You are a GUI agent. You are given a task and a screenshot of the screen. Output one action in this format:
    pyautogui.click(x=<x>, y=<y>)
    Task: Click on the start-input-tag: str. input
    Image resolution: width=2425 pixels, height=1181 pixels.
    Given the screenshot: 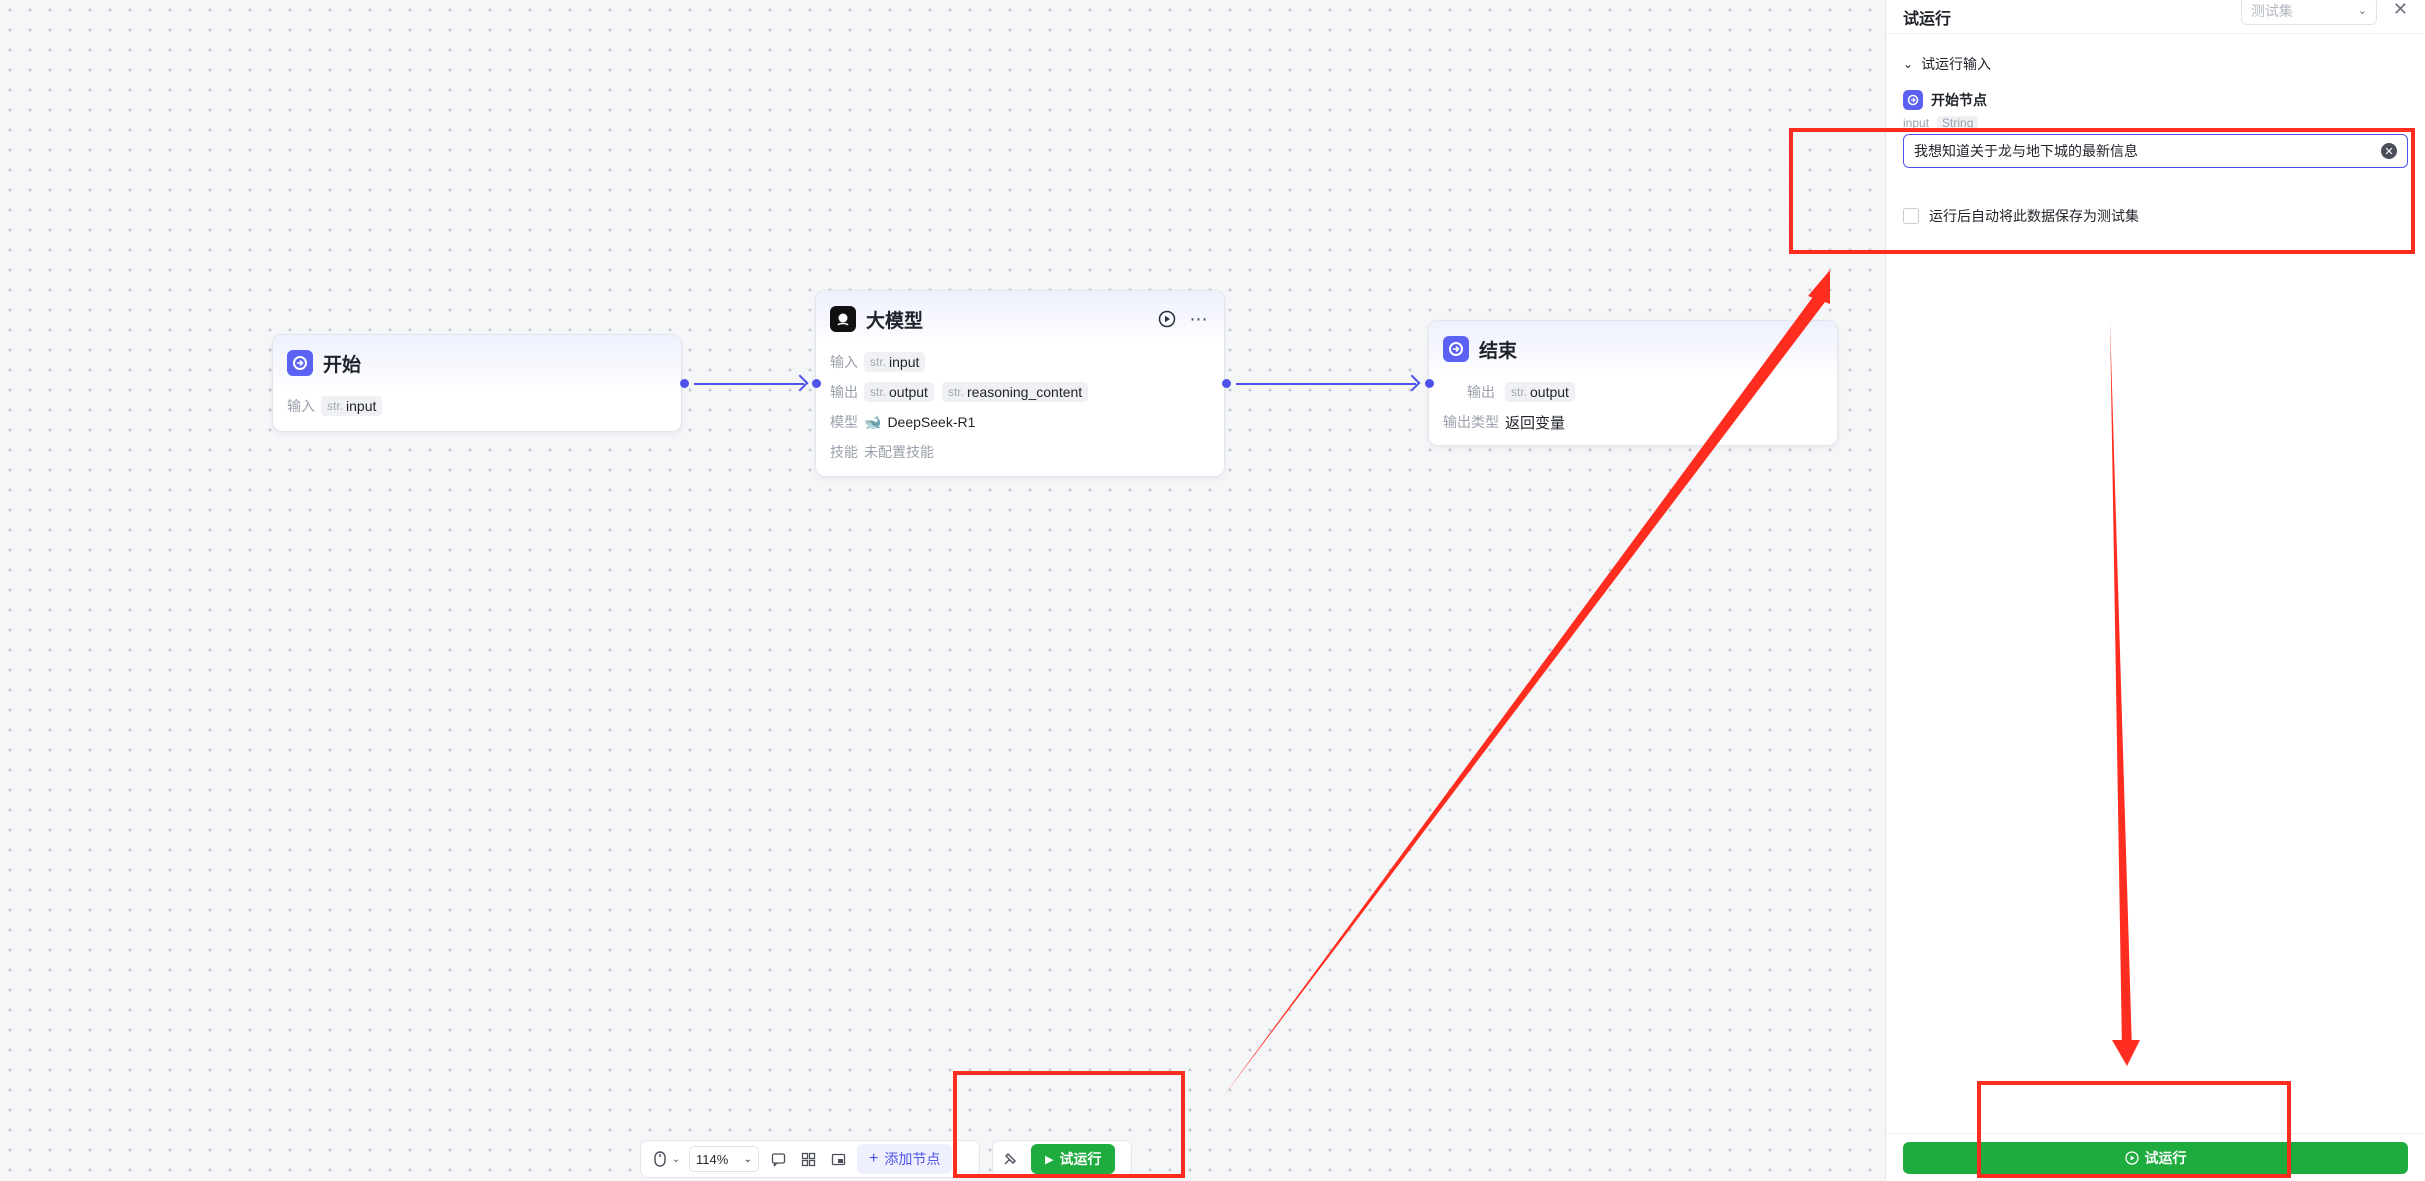 What is the action you would take?
    pyautogui.click(x=352, y=406)
    